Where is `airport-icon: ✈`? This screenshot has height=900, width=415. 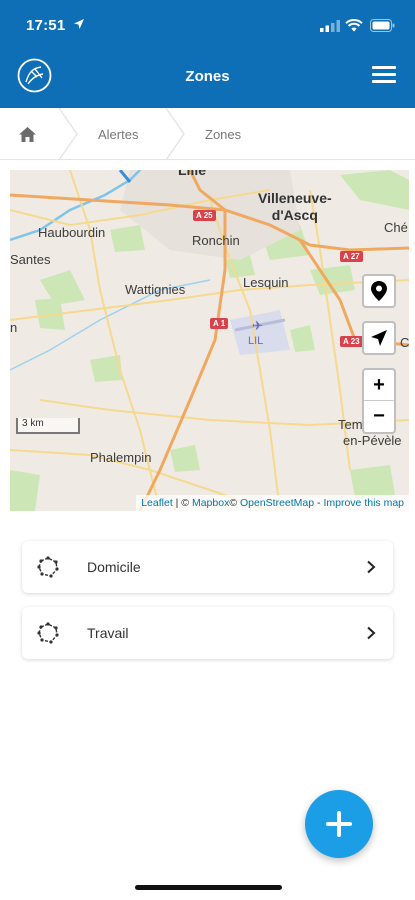
airport-icon: ✈ is located at coordinates (257, 325).